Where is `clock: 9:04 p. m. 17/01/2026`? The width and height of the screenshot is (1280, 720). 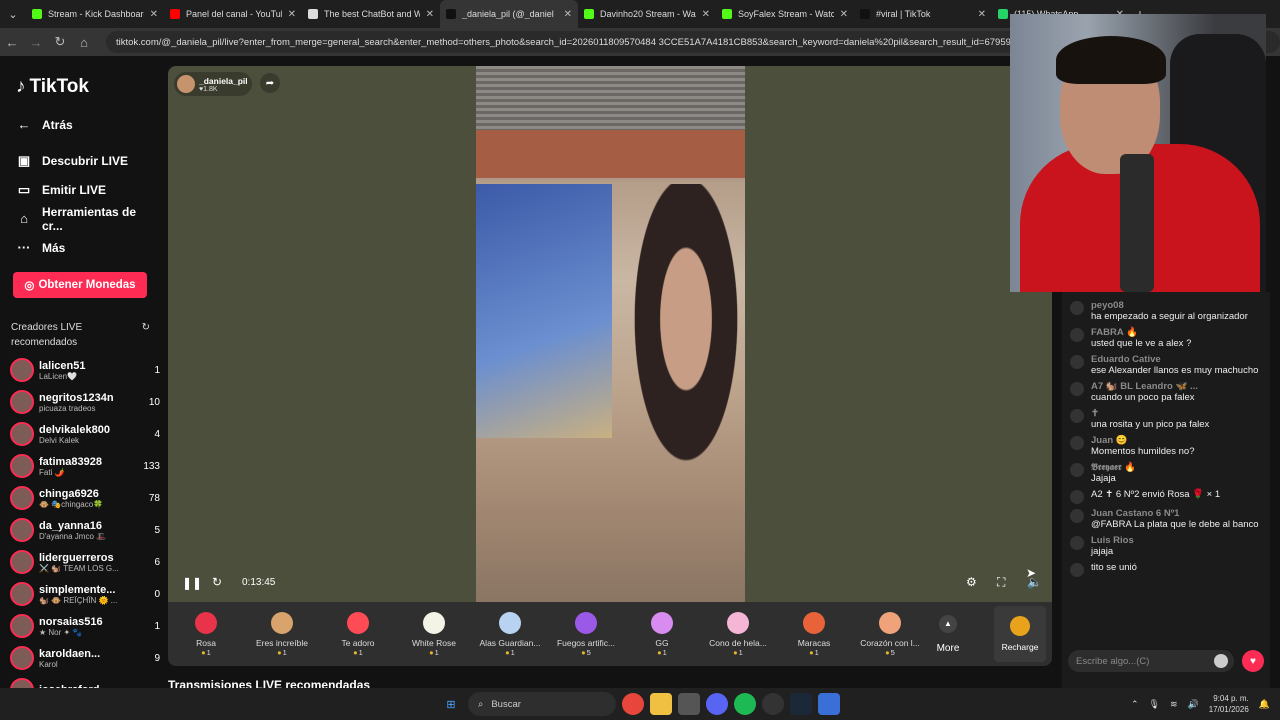 clock: 9:04 p. m. 17/01/2026 is located at coordinates (1229, 704).